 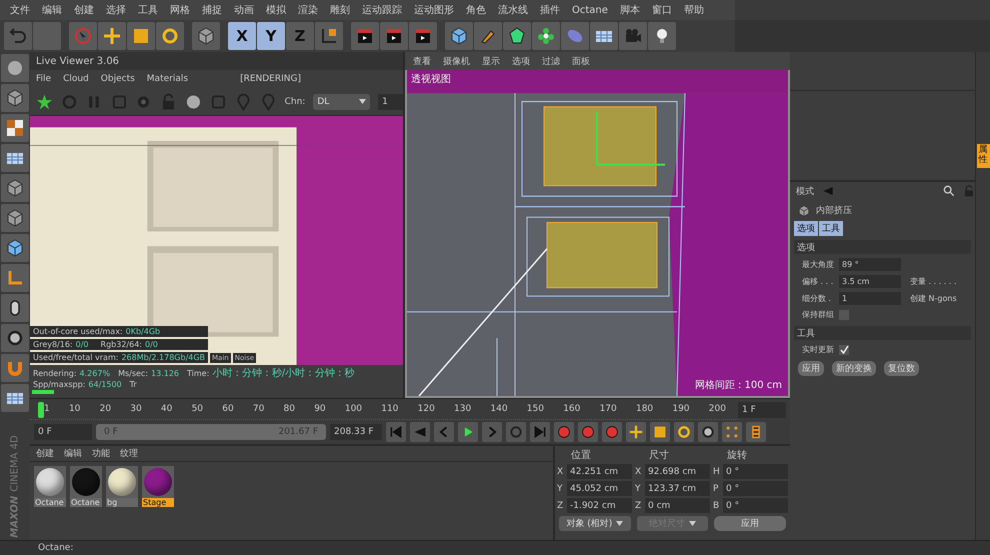 I want to click on channel-dropdown: DL, so click(x=341, y=102).